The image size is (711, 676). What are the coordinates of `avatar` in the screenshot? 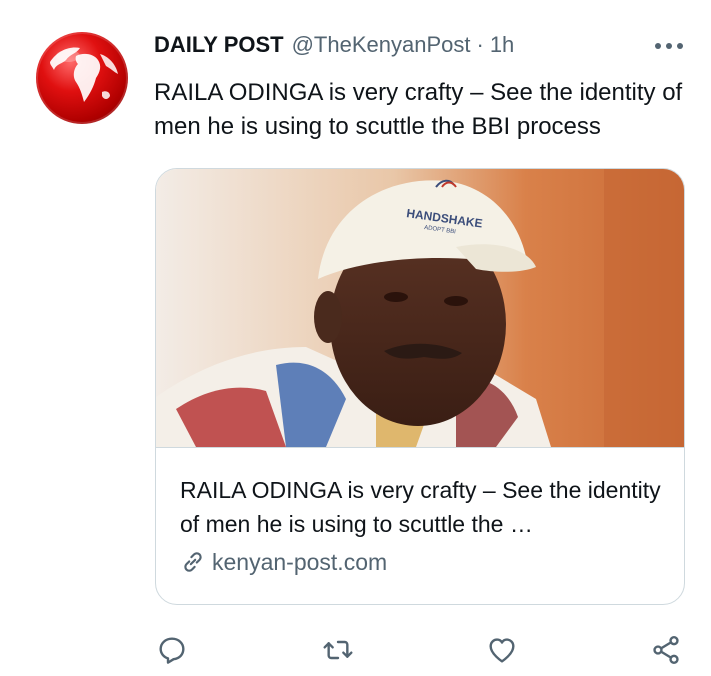 It's located at (82, 78).